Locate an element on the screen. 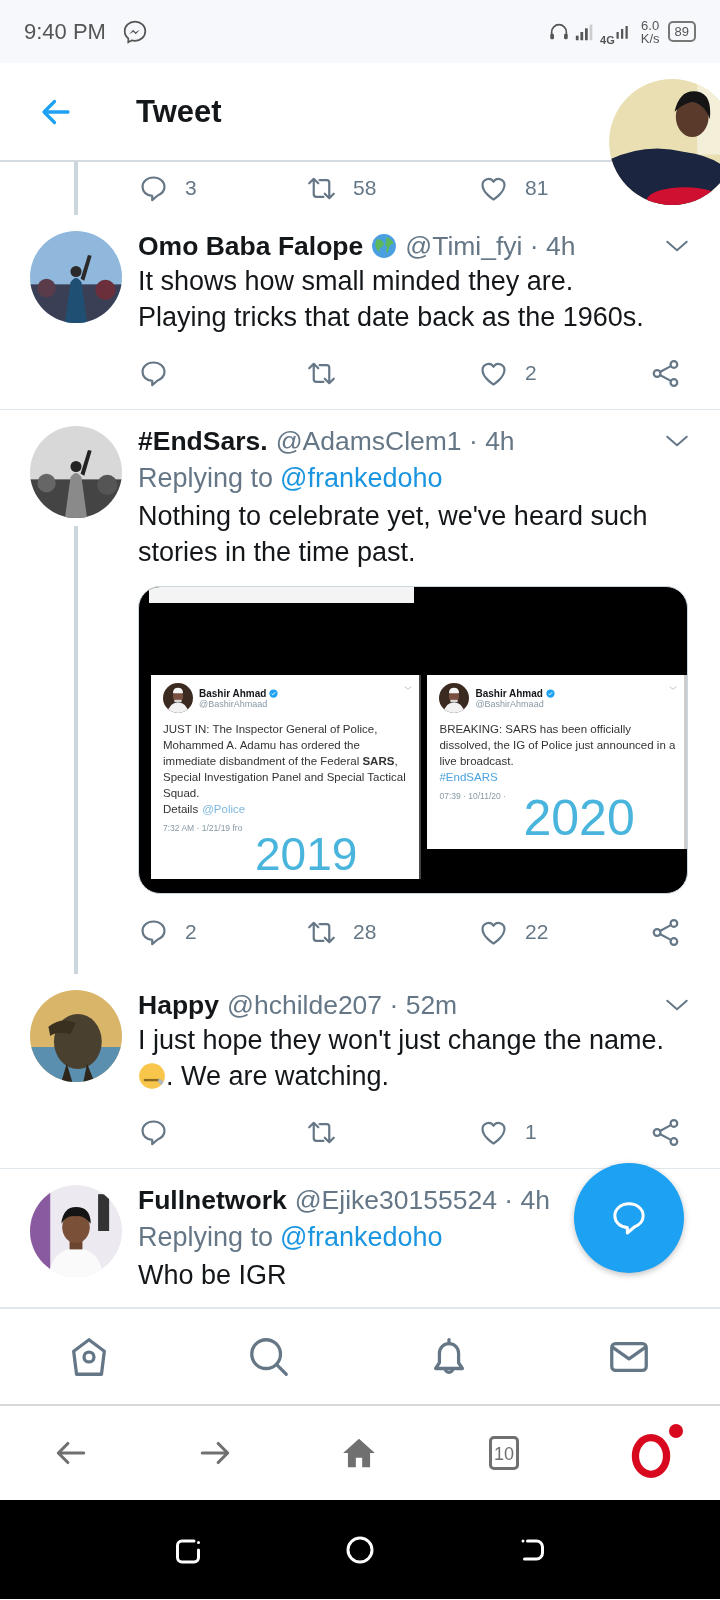 The width and height of the screenshot is (720, 1600). speed-value: 6.0 is located at coordinates (650, 25).